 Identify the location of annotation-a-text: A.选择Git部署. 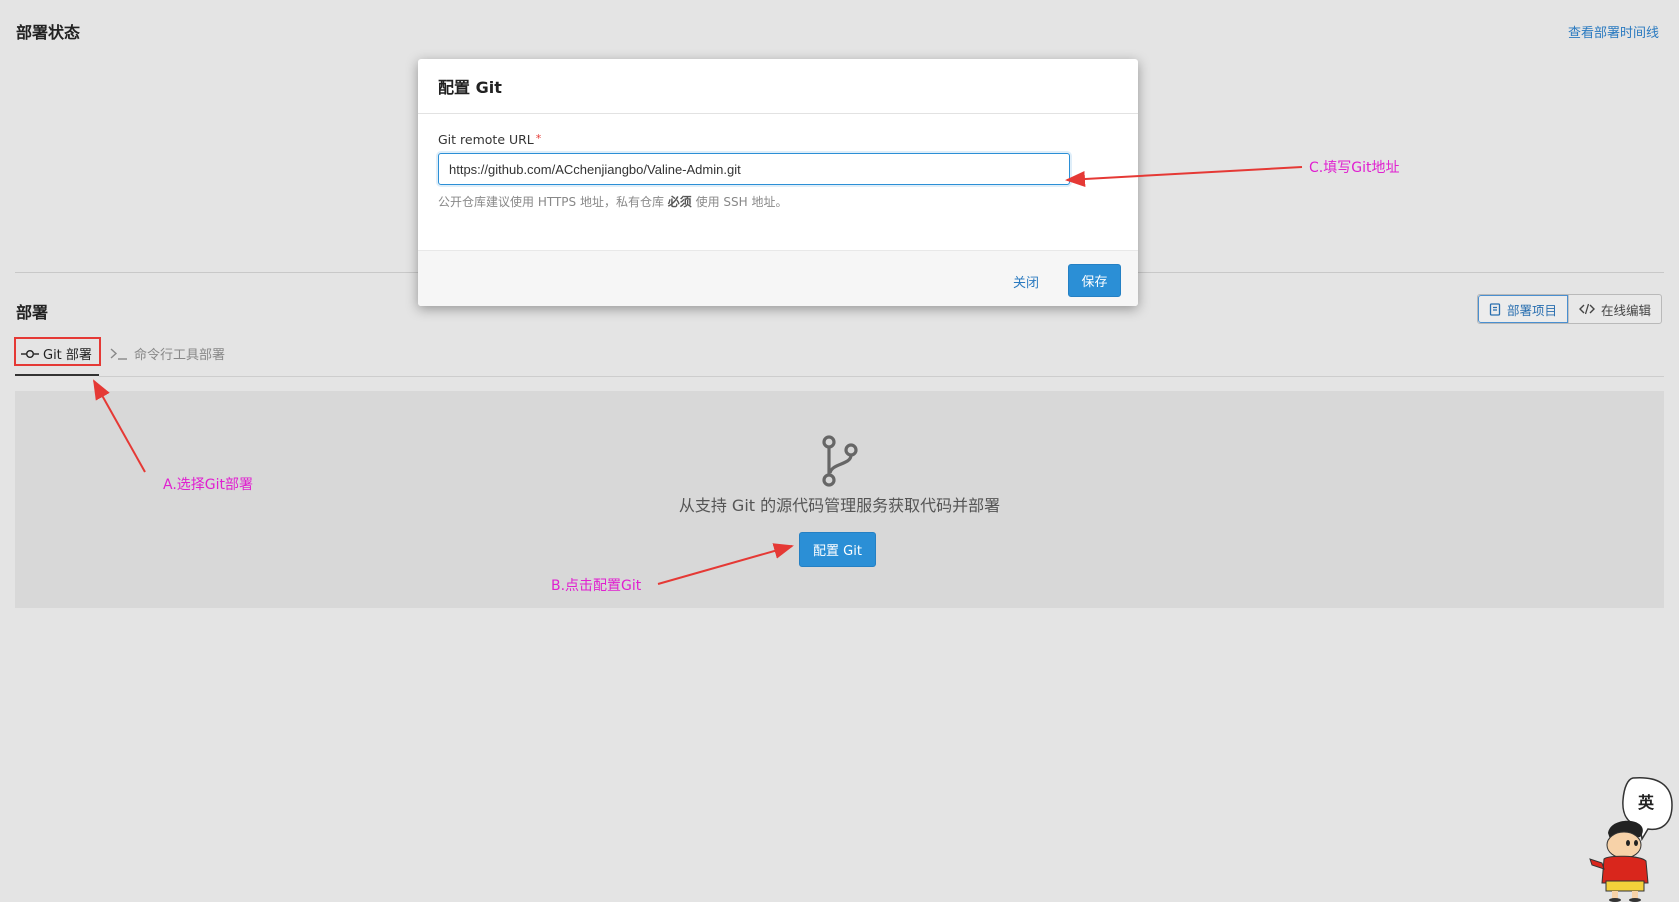
(208, 485).